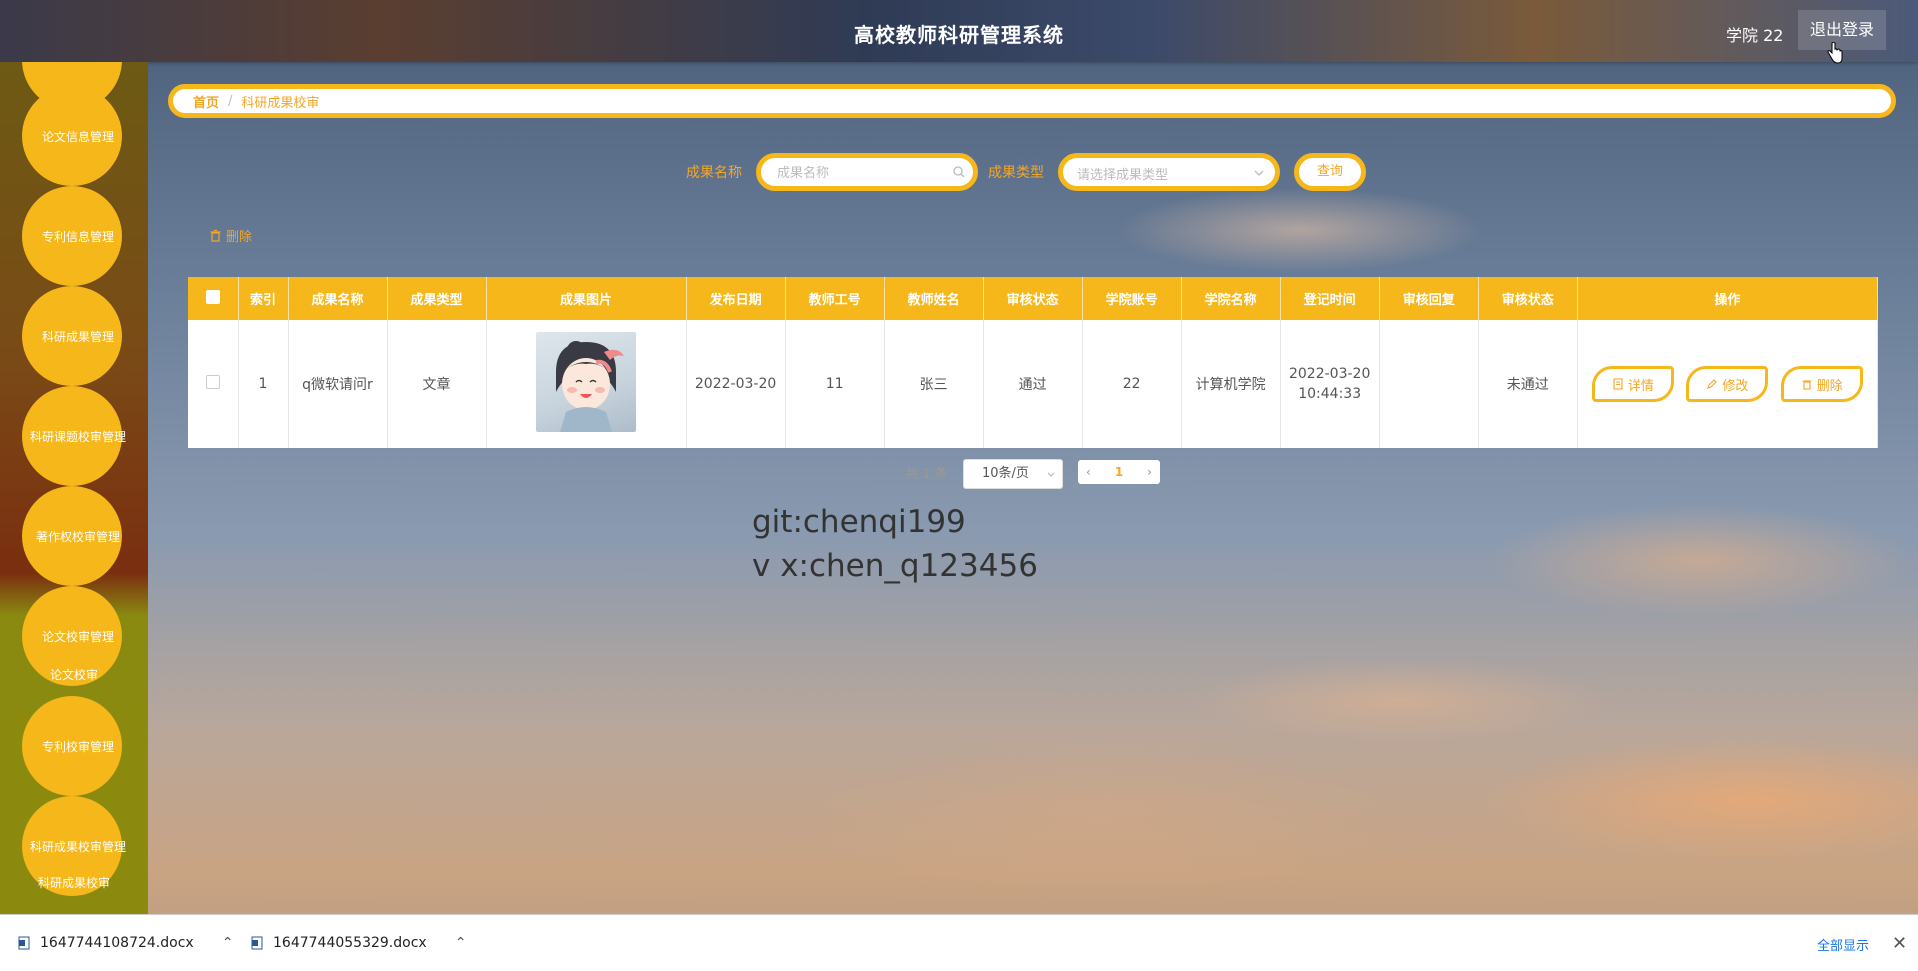 The width and height of the screenshot is (1918, 971). I want to click on result-name-field, so click(867, 172).